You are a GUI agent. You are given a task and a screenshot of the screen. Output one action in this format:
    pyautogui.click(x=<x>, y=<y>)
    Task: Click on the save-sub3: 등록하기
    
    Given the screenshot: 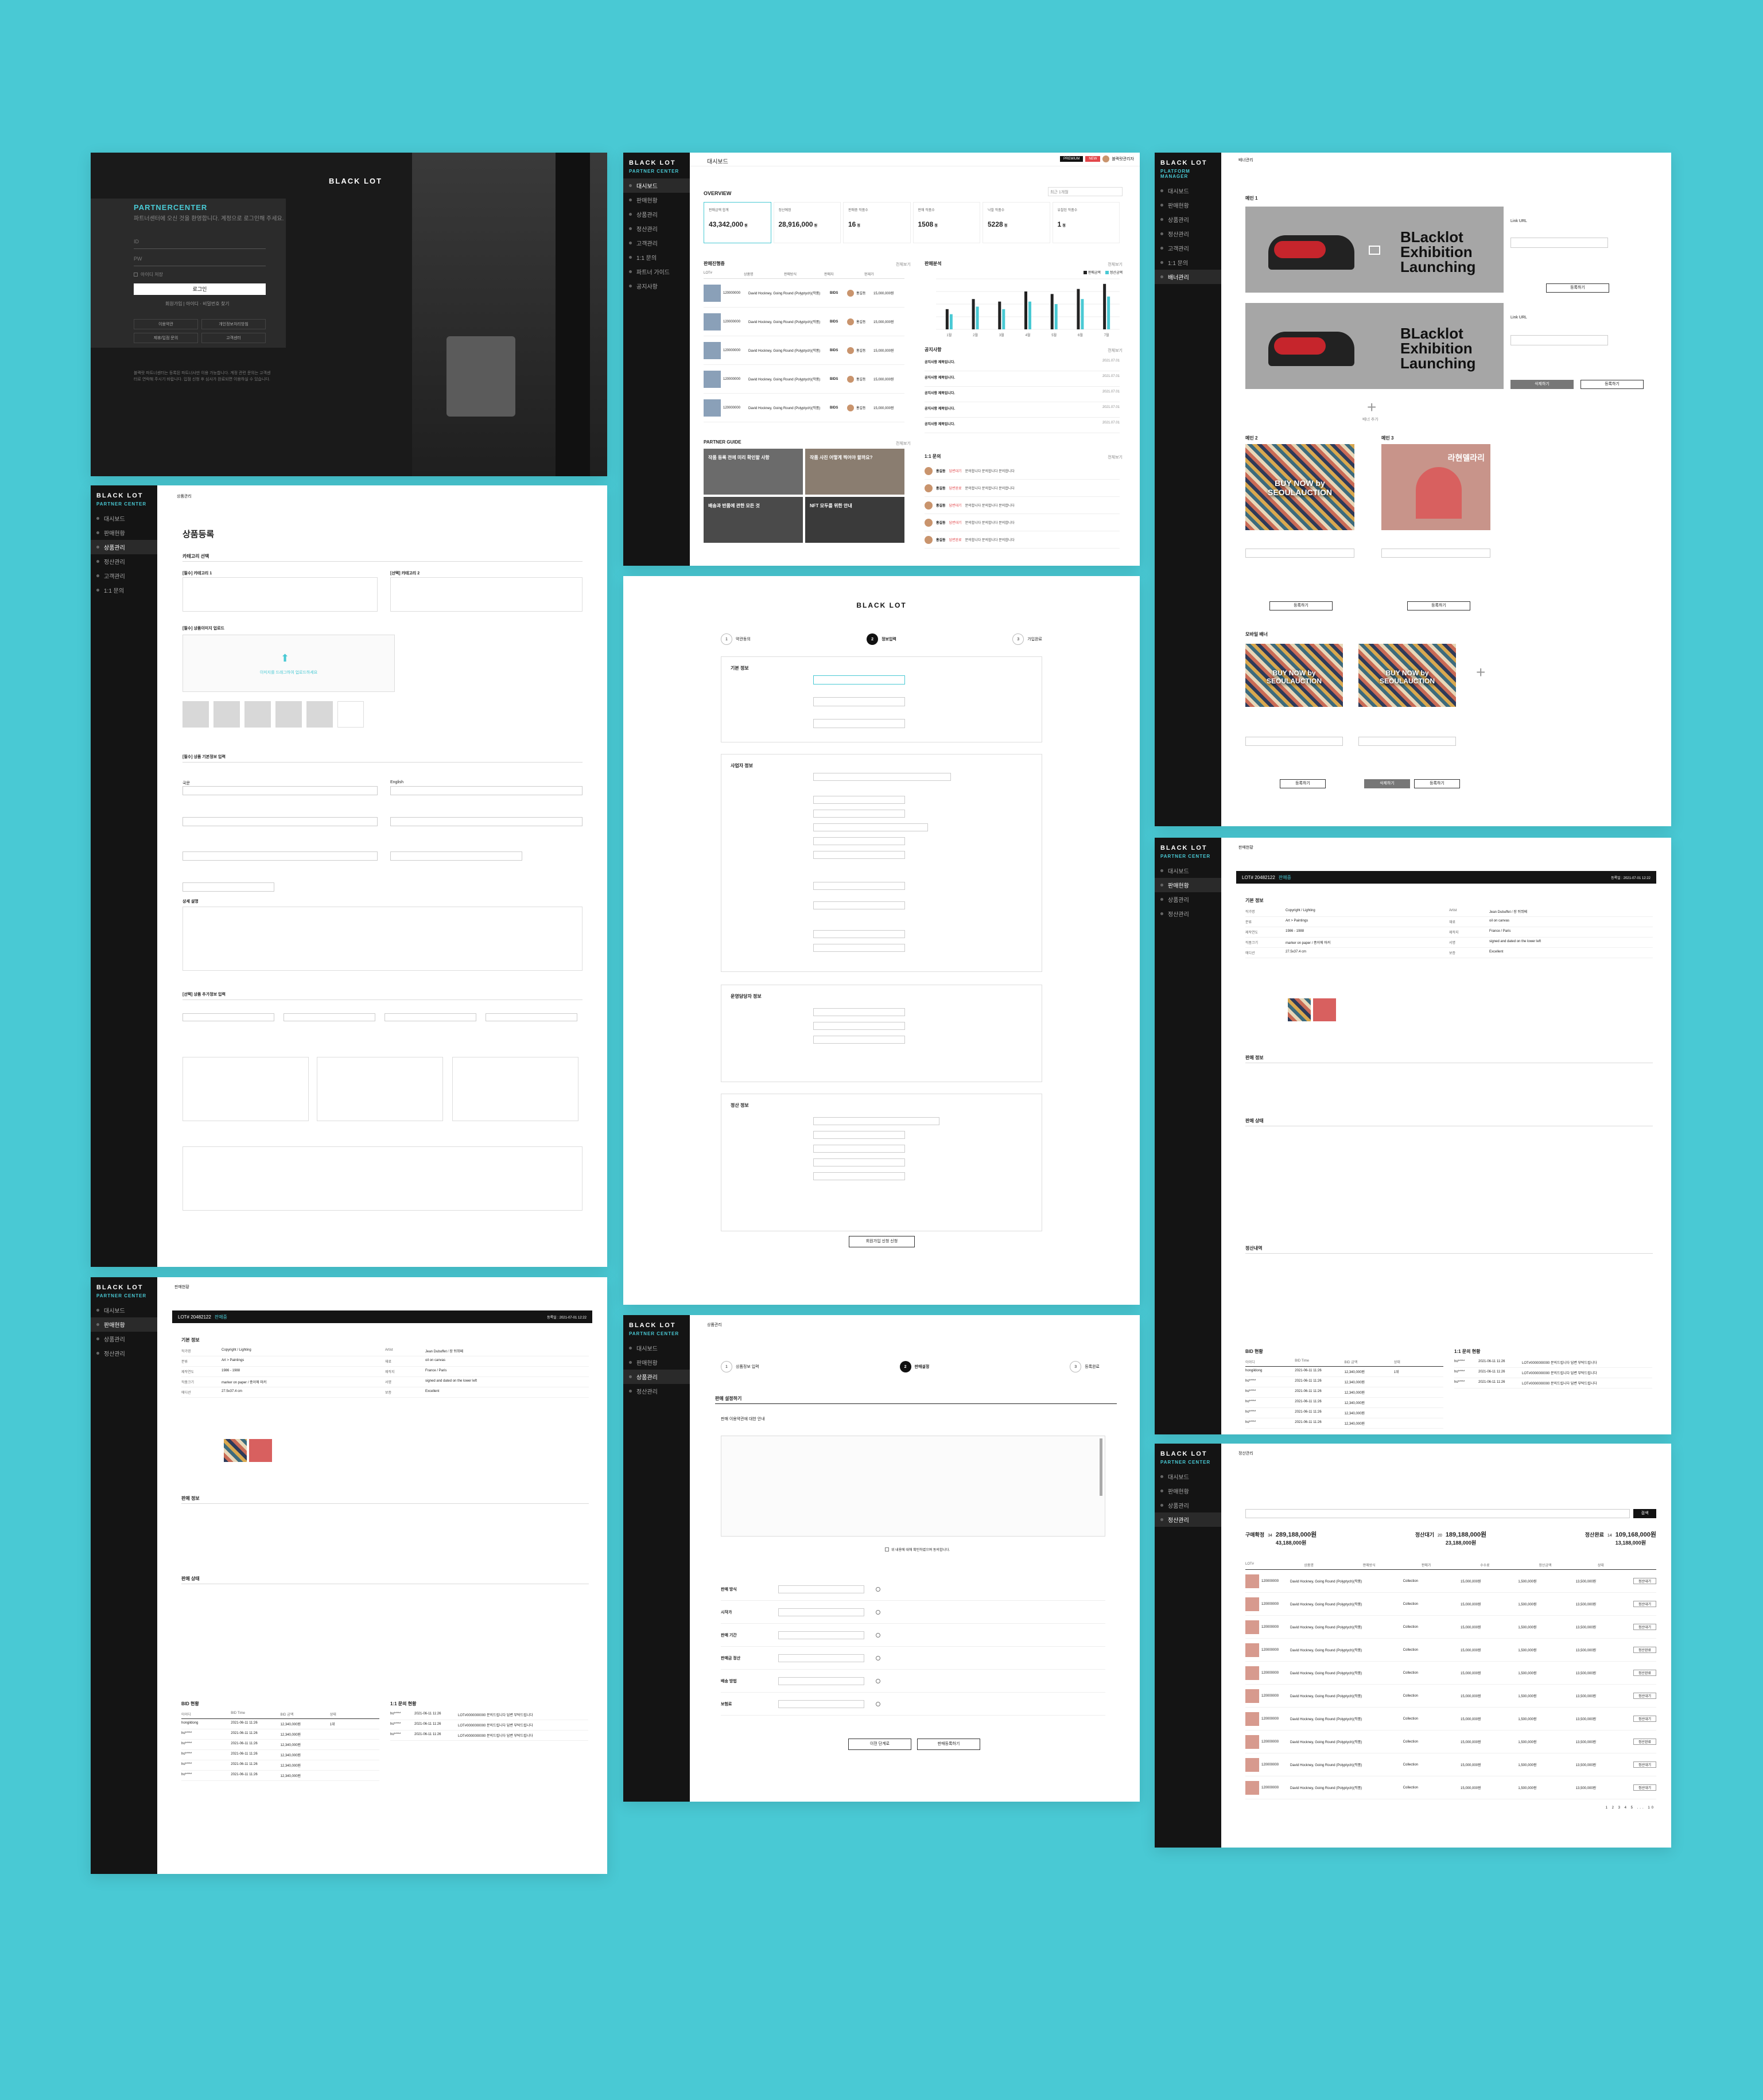 What is the action you would take?
    pyautogui.click(x=1438, y=605)
    